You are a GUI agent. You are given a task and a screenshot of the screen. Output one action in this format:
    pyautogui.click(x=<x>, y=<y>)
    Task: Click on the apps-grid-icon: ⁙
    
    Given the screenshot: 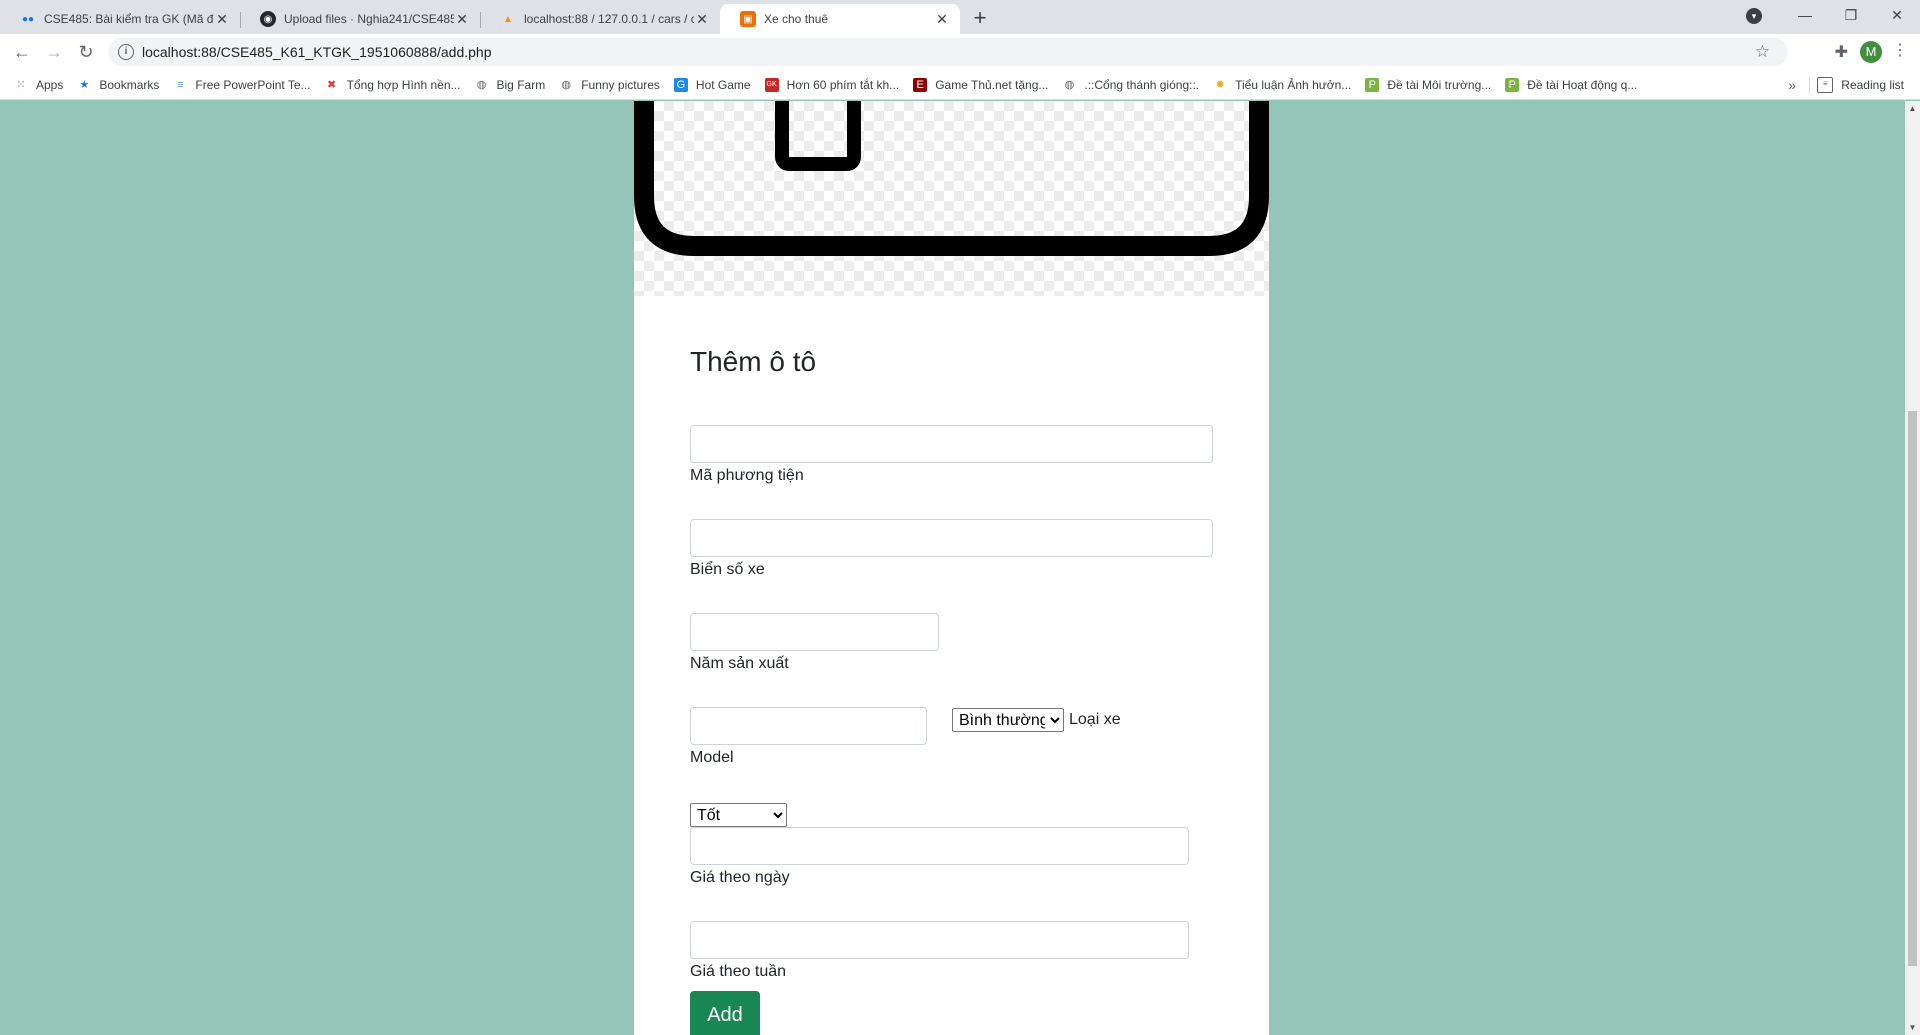 What is the action you would take?
    pyautogui.click(x=21, y=84)
    